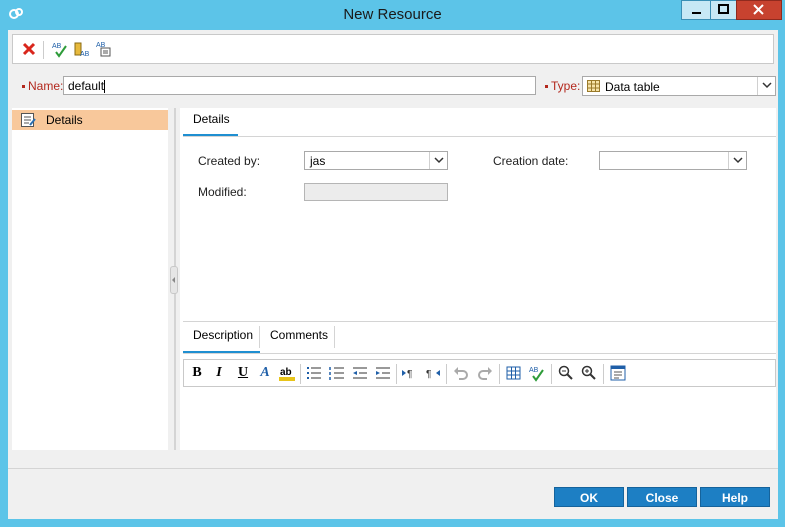  Describe the element at coordinates (514, 373) in the screenshot. I see `insert-table-icon` at that location.